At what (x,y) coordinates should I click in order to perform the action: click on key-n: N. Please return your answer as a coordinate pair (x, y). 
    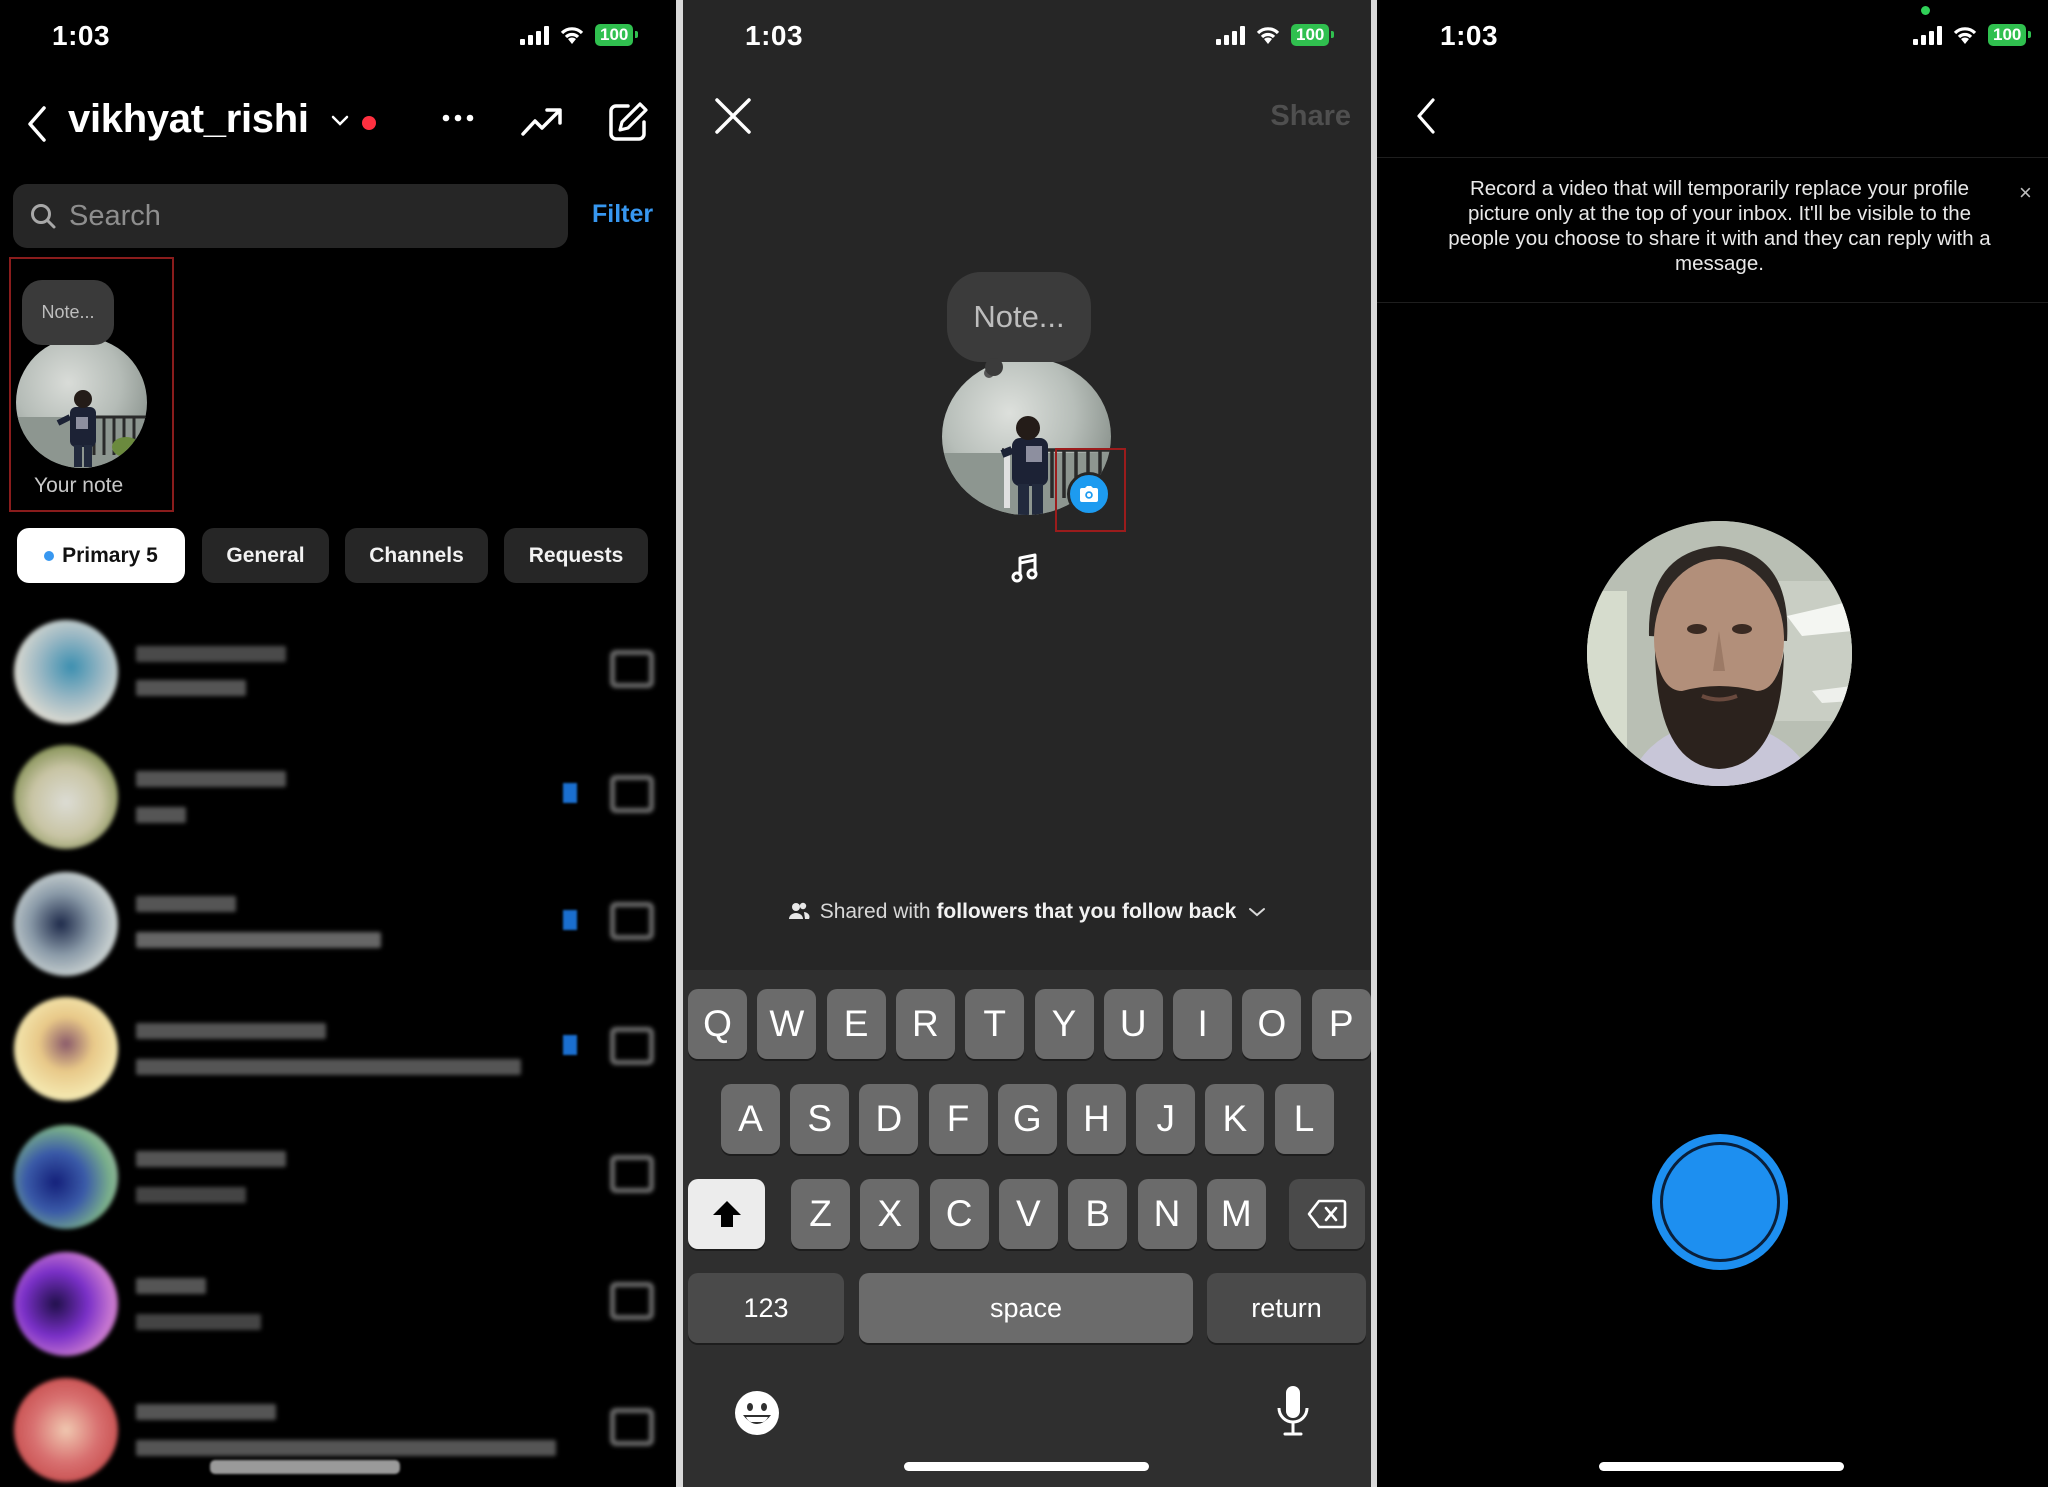
    Looking at the image, I should click on (1167, 1214).